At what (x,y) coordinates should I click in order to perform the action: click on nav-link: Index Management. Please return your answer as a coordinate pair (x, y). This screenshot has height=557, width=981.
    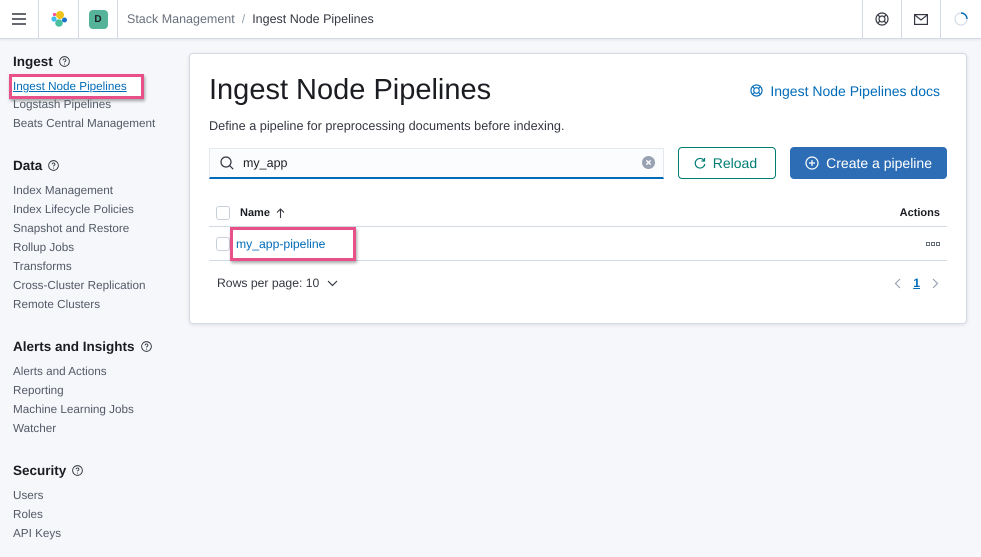
    Looking at the image, I should click on (94, 190).